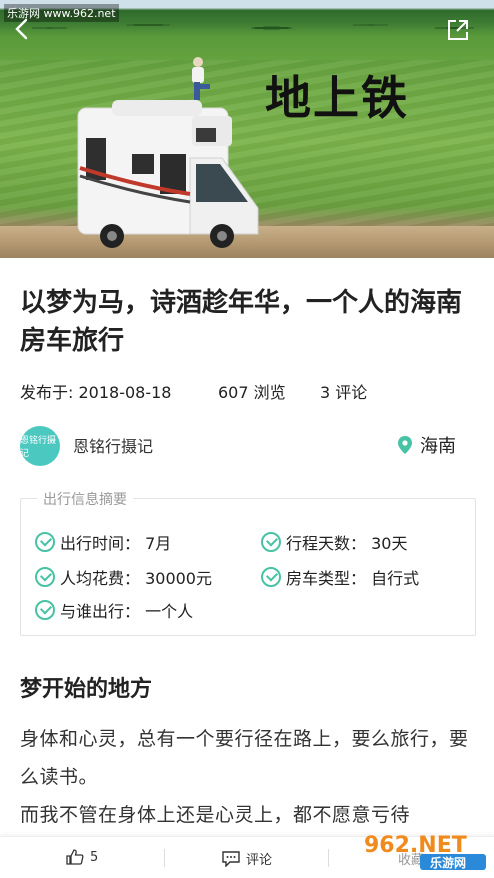  What do you see at coordinates (193, 391) in the screenshot?
I see `article-meta: 发布于: 2018-08-18 607 浏览 3 评论` at bounding box center [193, 391].